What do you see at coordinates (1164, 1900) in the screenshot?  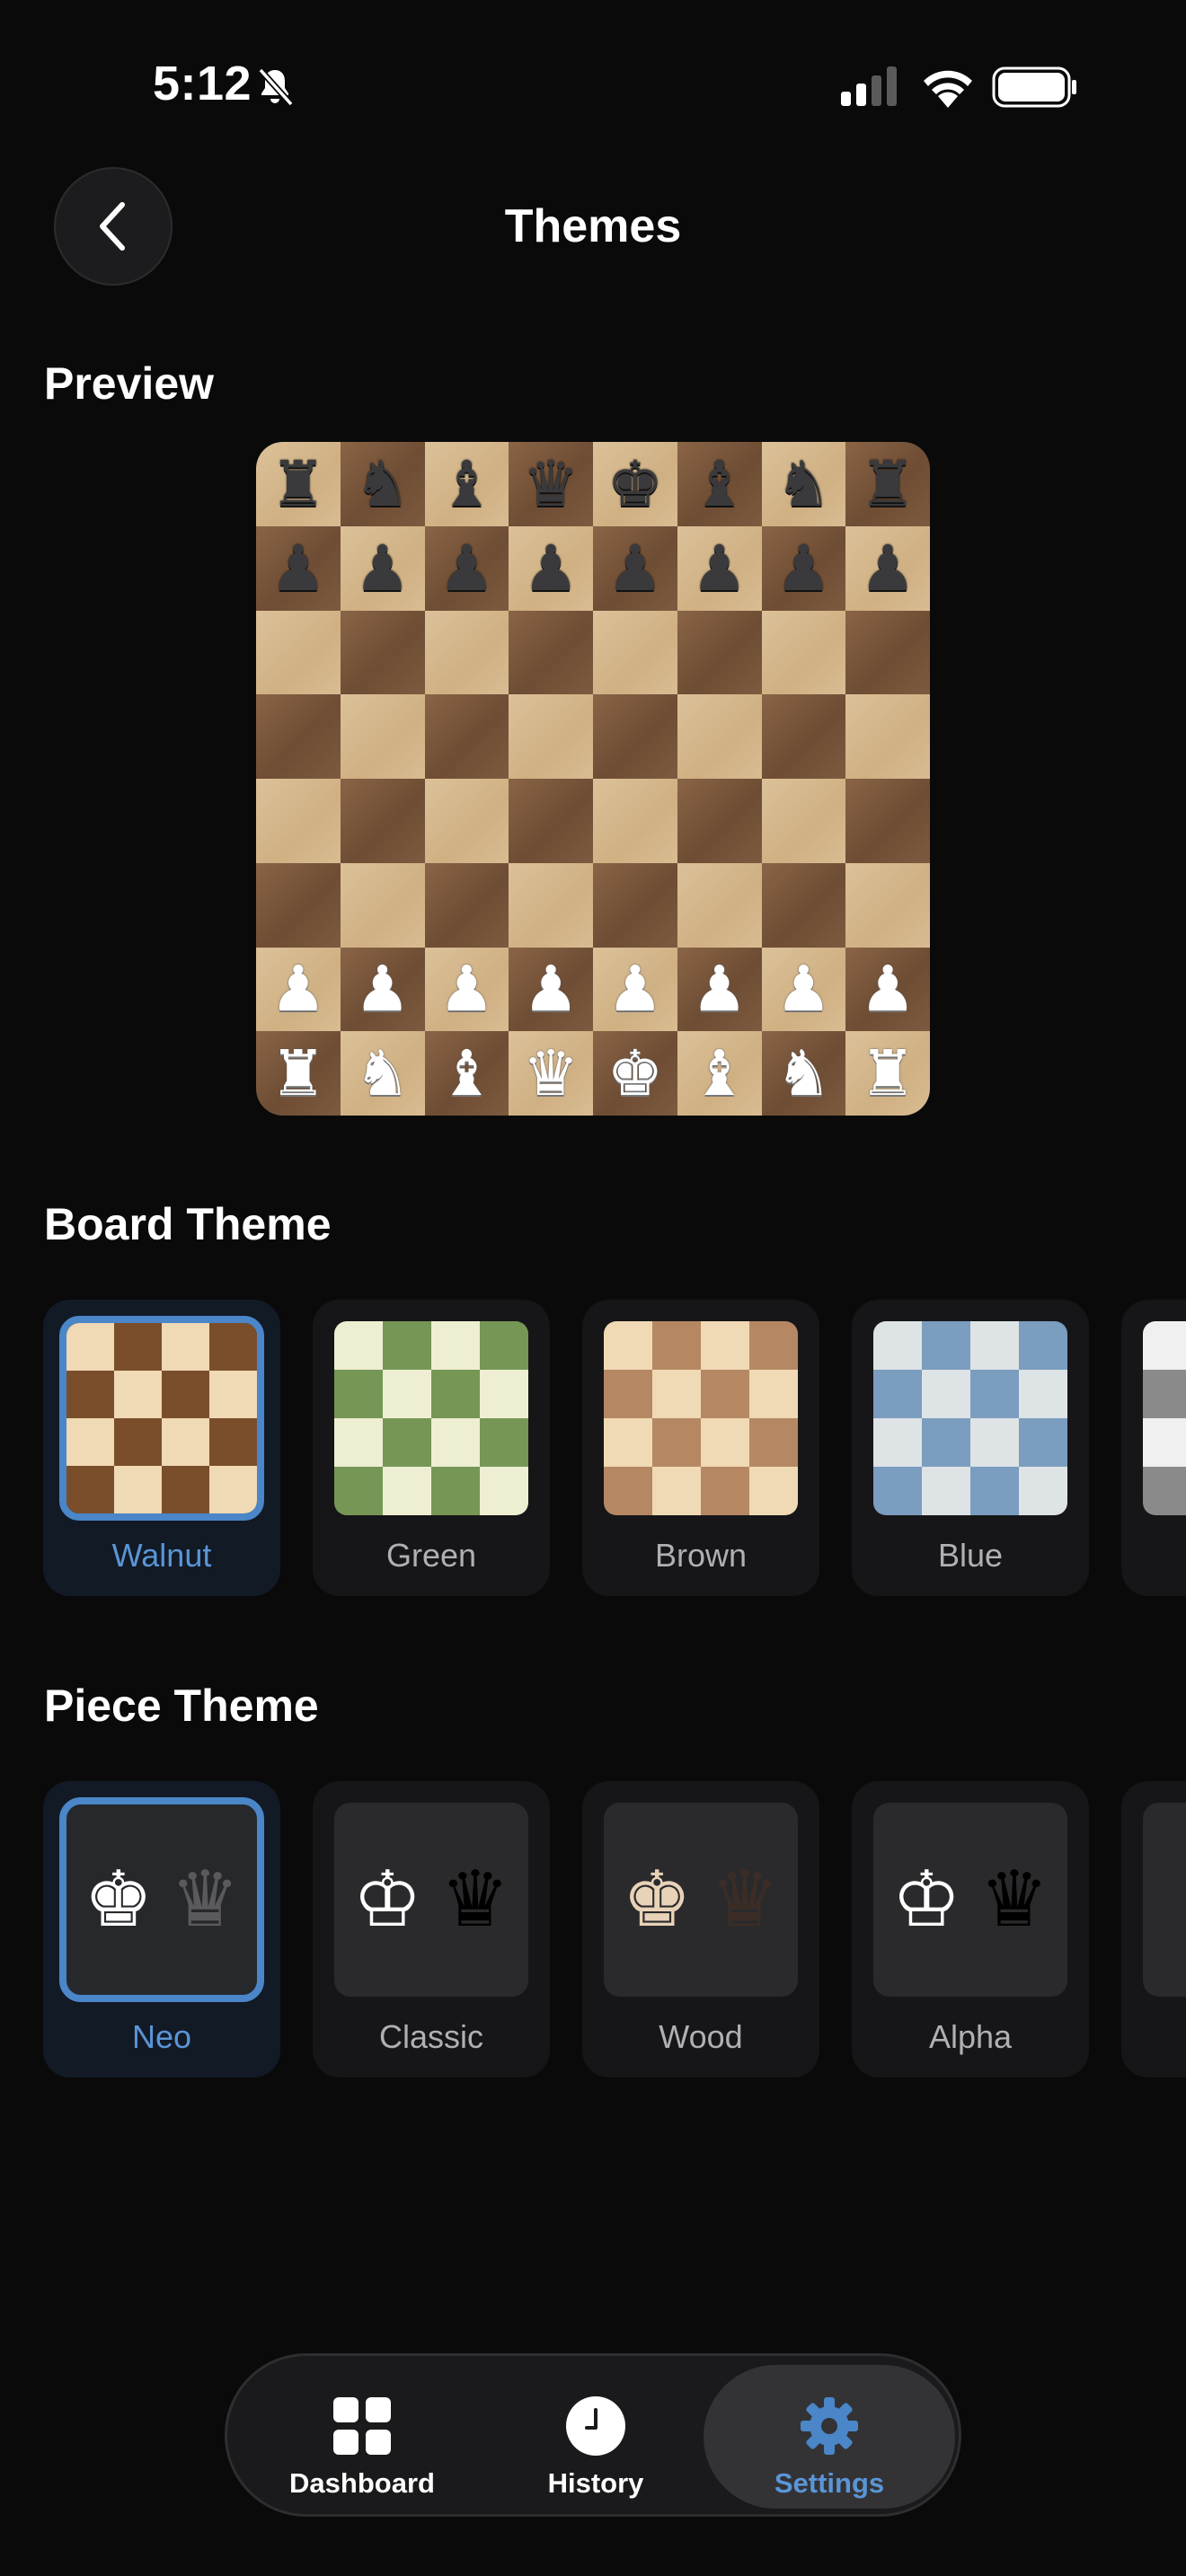 I see `piece-theme-swatch: ♔` at bounding box center [1164, 1900].